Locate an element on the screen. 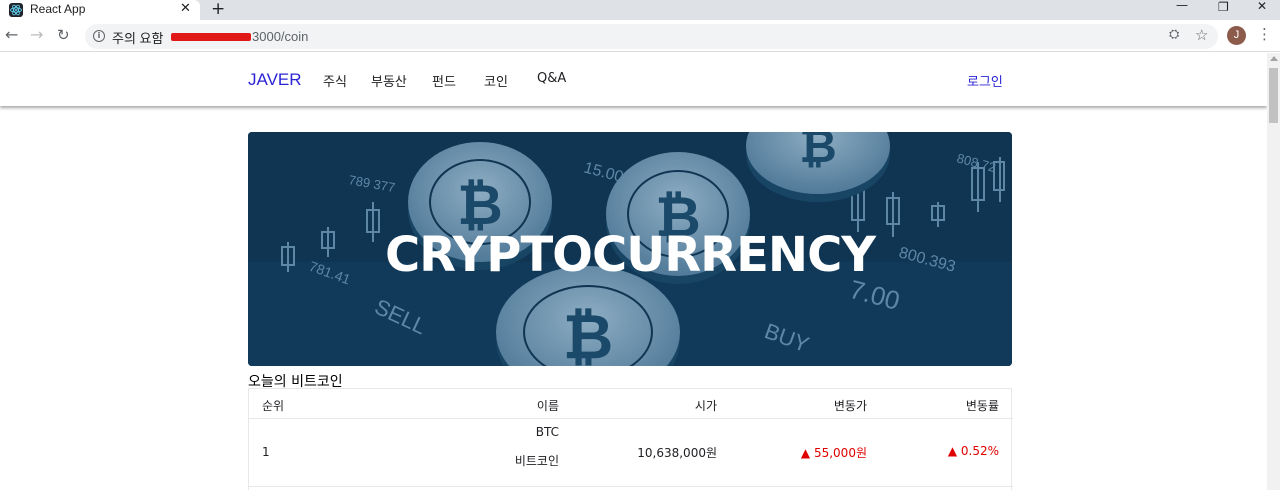 The width and height of the screenshot is (1280, 490). info-icon: i is located at coordinates (99, 36).